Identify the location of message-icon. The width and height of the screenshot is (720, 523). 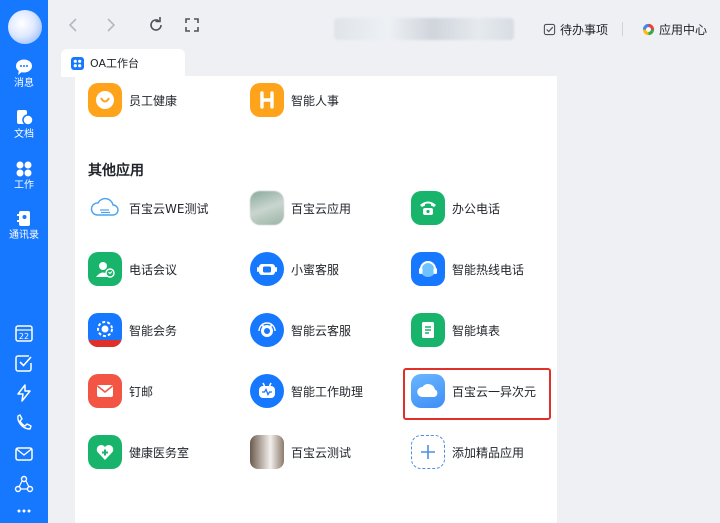
(24, 67).